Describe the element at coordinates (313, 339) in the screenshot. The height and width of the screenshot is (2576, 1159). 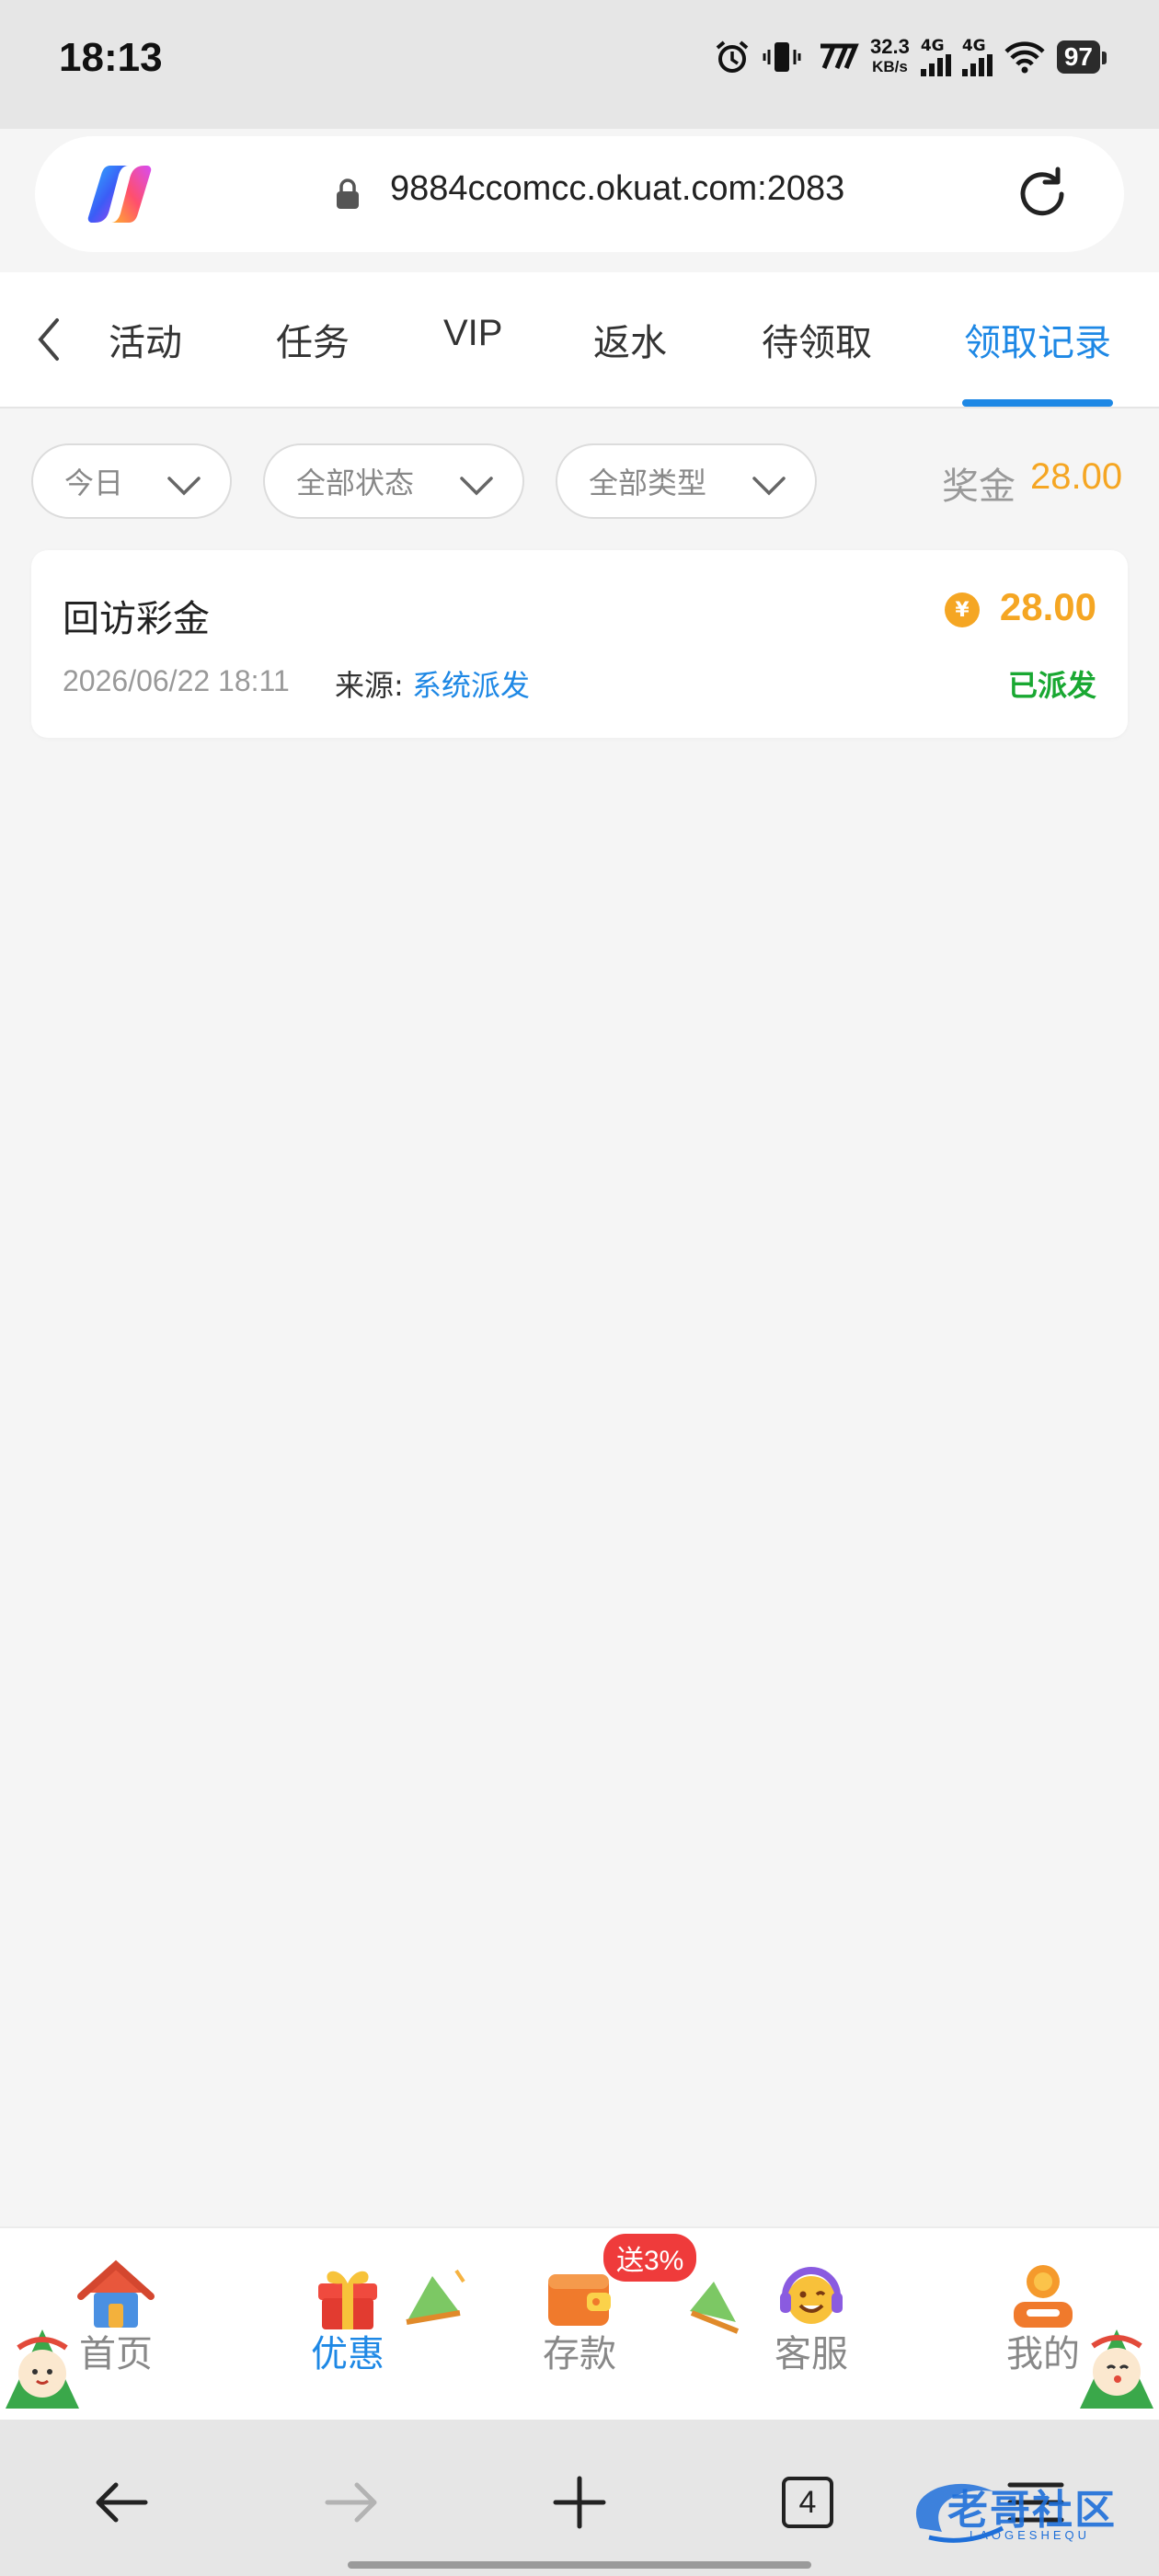
I see `tab-tasks: 任务` at that location.